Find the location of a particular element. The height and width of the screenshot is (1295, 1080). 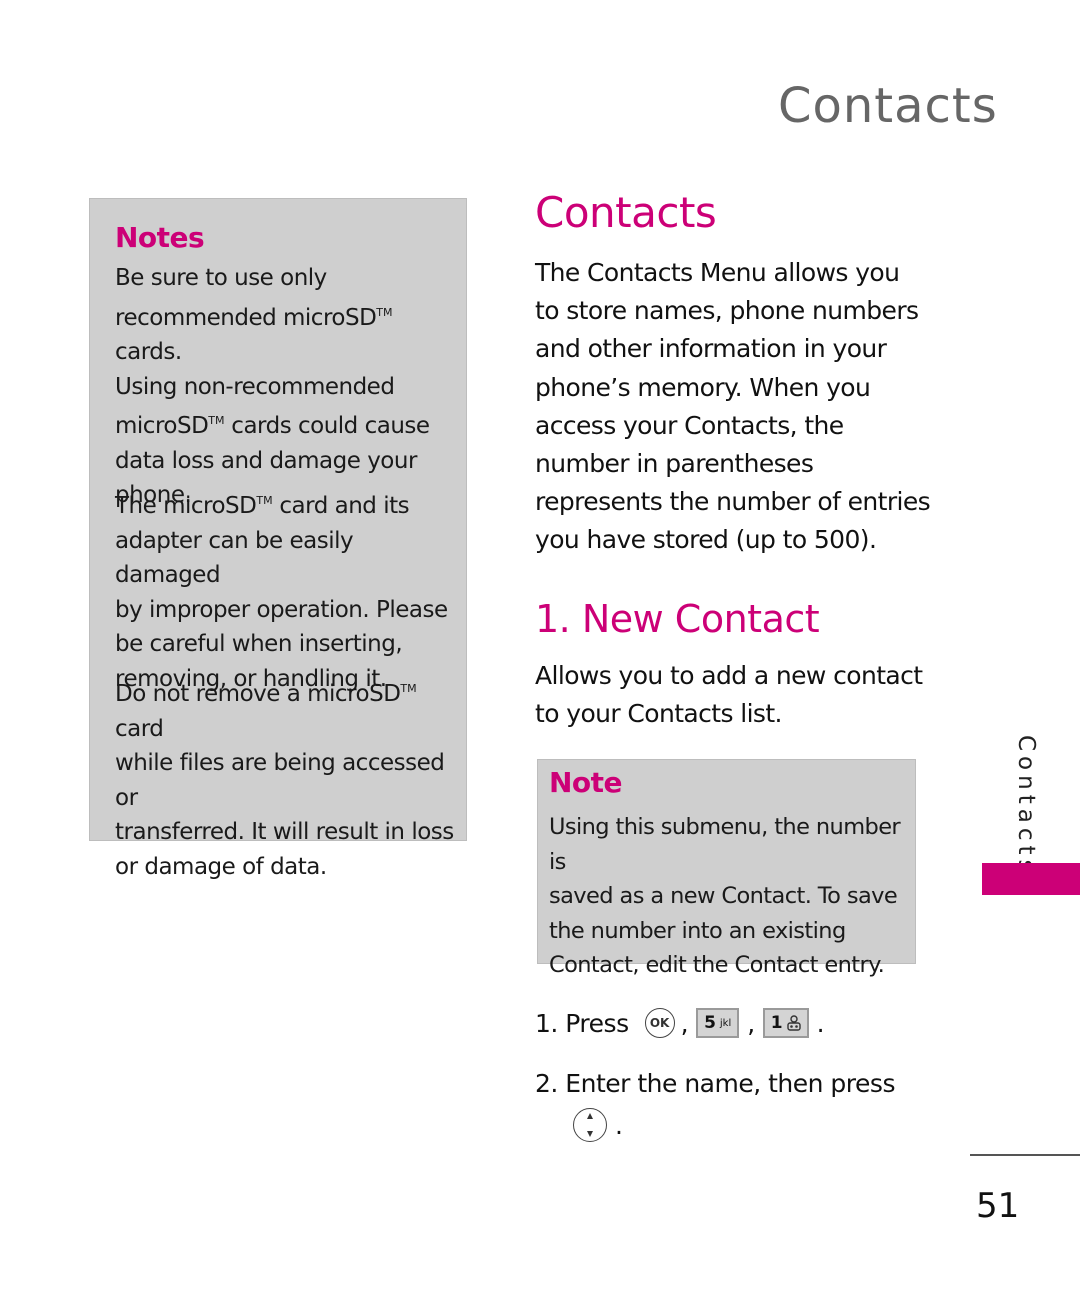

step-2: 2. Enter the name, then press is located at coordinates (715, 1083).